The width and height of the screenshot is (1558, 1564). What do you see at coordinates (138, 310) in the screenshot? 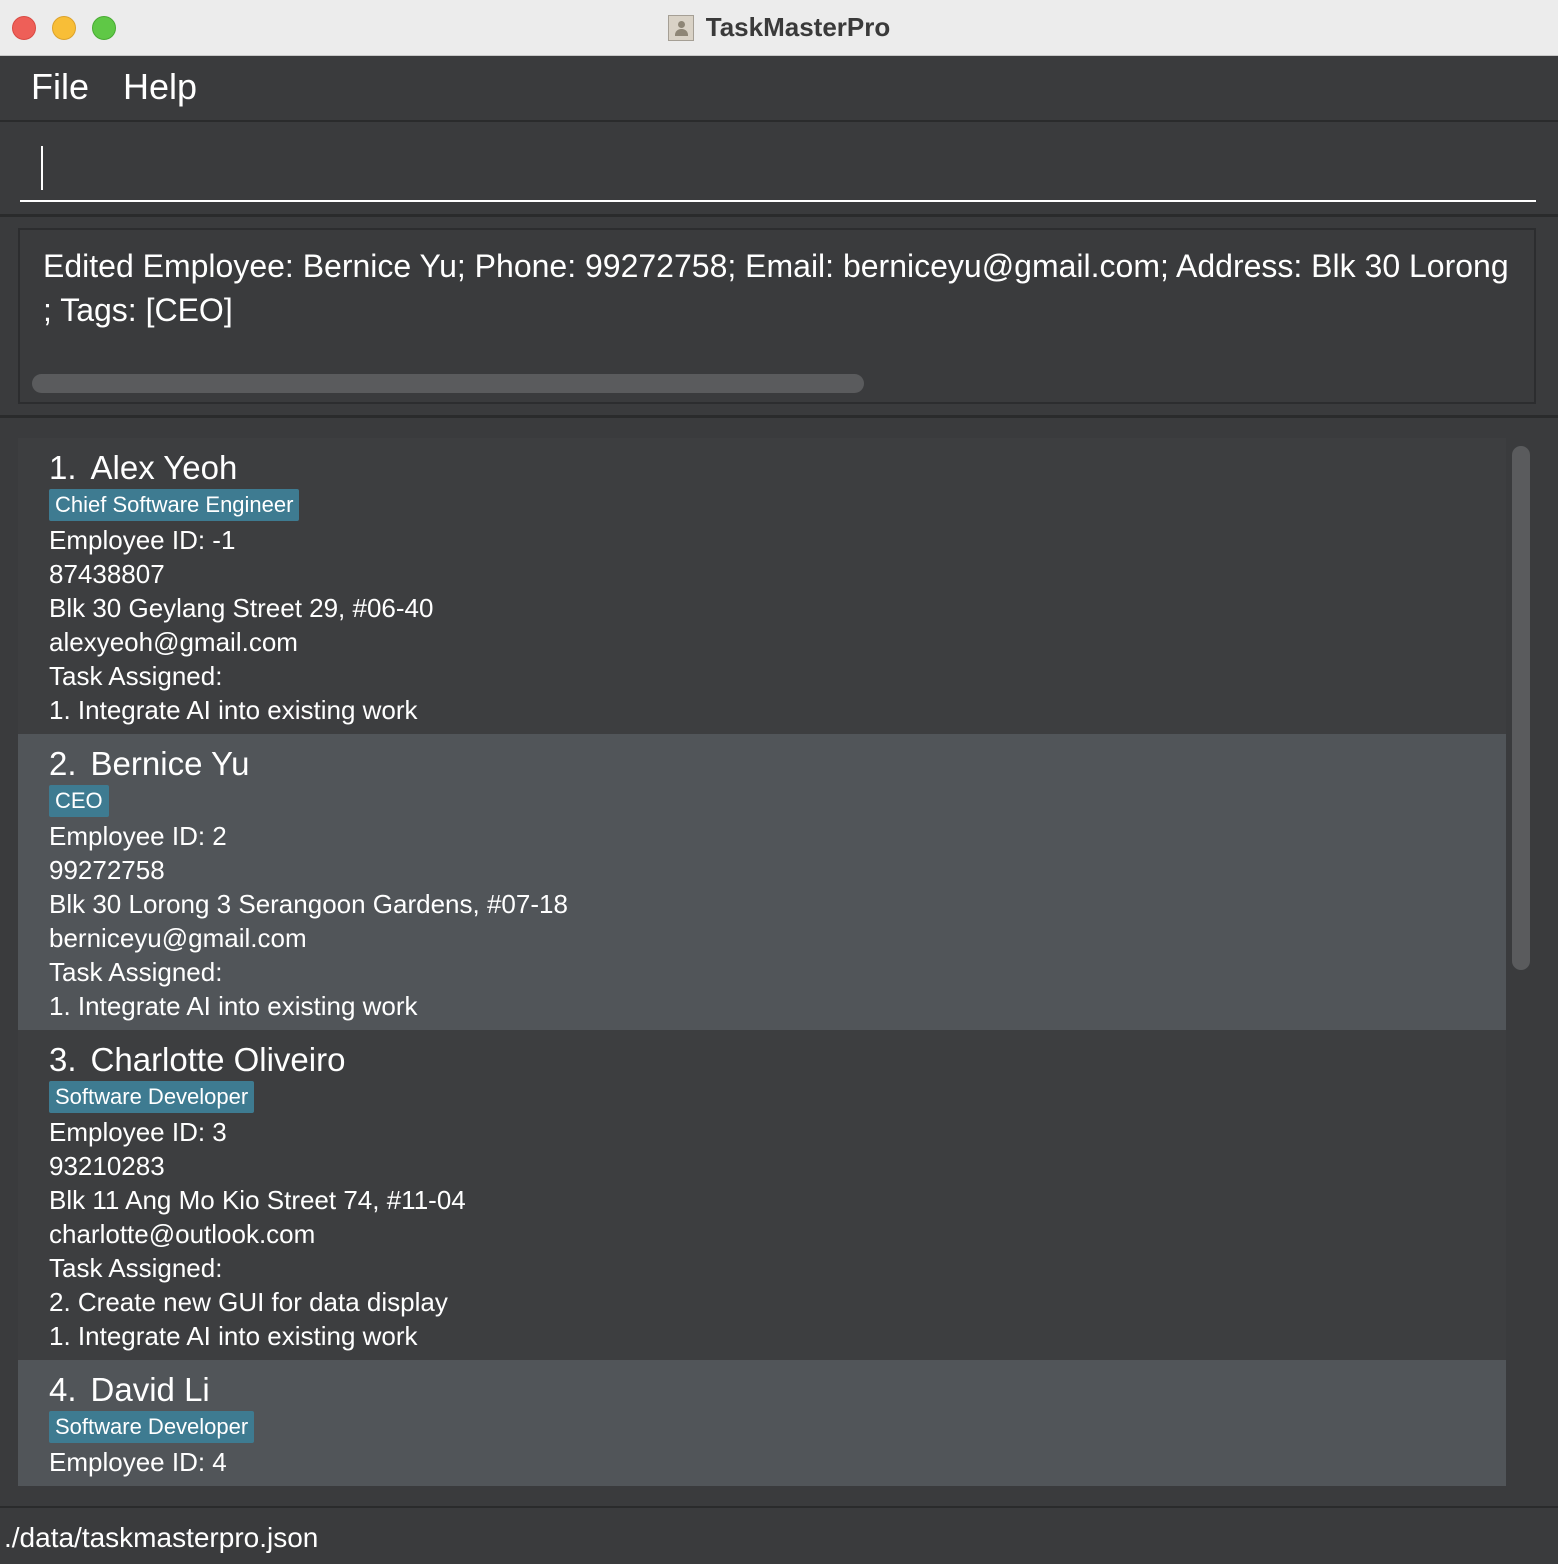
I see `result-line-2: ; Tags: [CEO]` at bounding box center [138, 310].